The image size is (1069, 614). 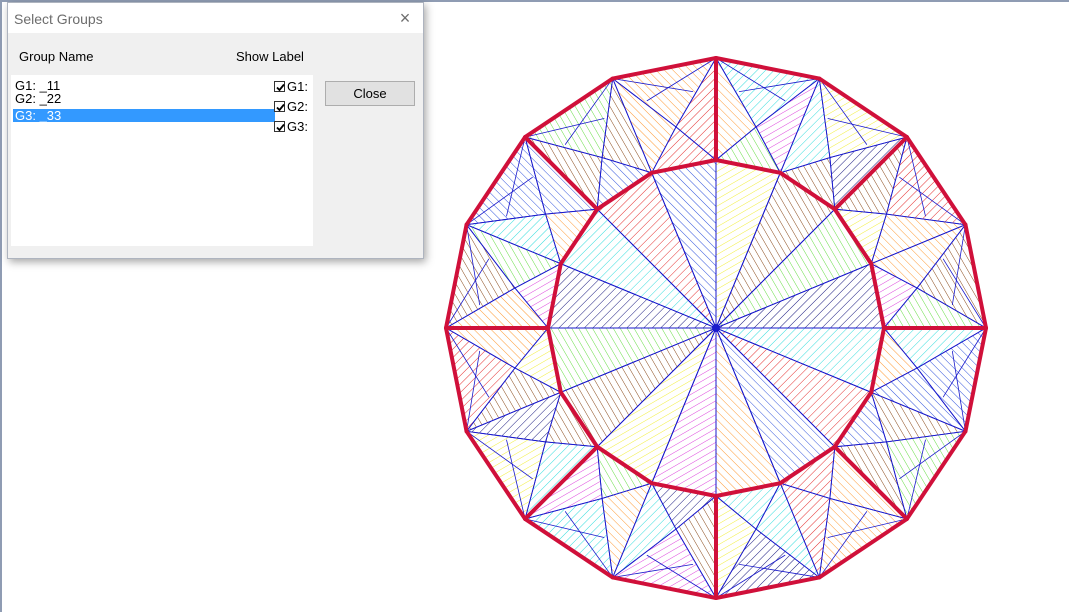 I want to click on show-label-checkbox-g3, so click(x=279, y=126).